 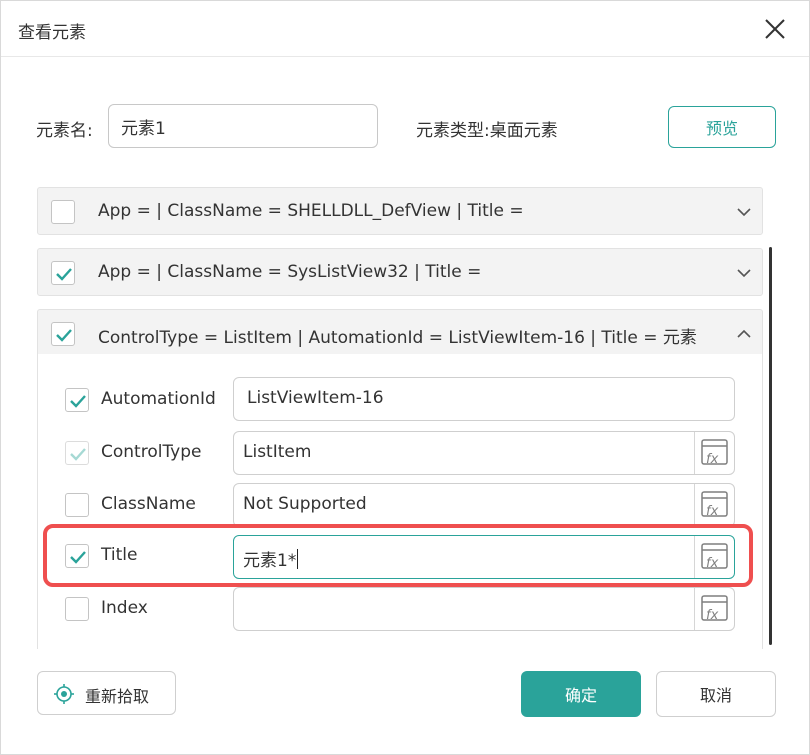 What do you see at coordinates (52, 33) in the screenshot?
I see `dialog-title: 查看元素` at bounding box center [52, 33].